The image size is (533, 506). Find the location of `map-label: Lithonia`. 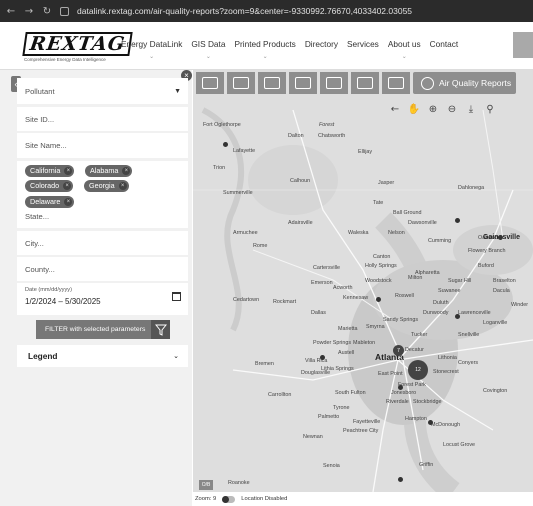

map-label: Lithonia is located at coordinates (447, 358).